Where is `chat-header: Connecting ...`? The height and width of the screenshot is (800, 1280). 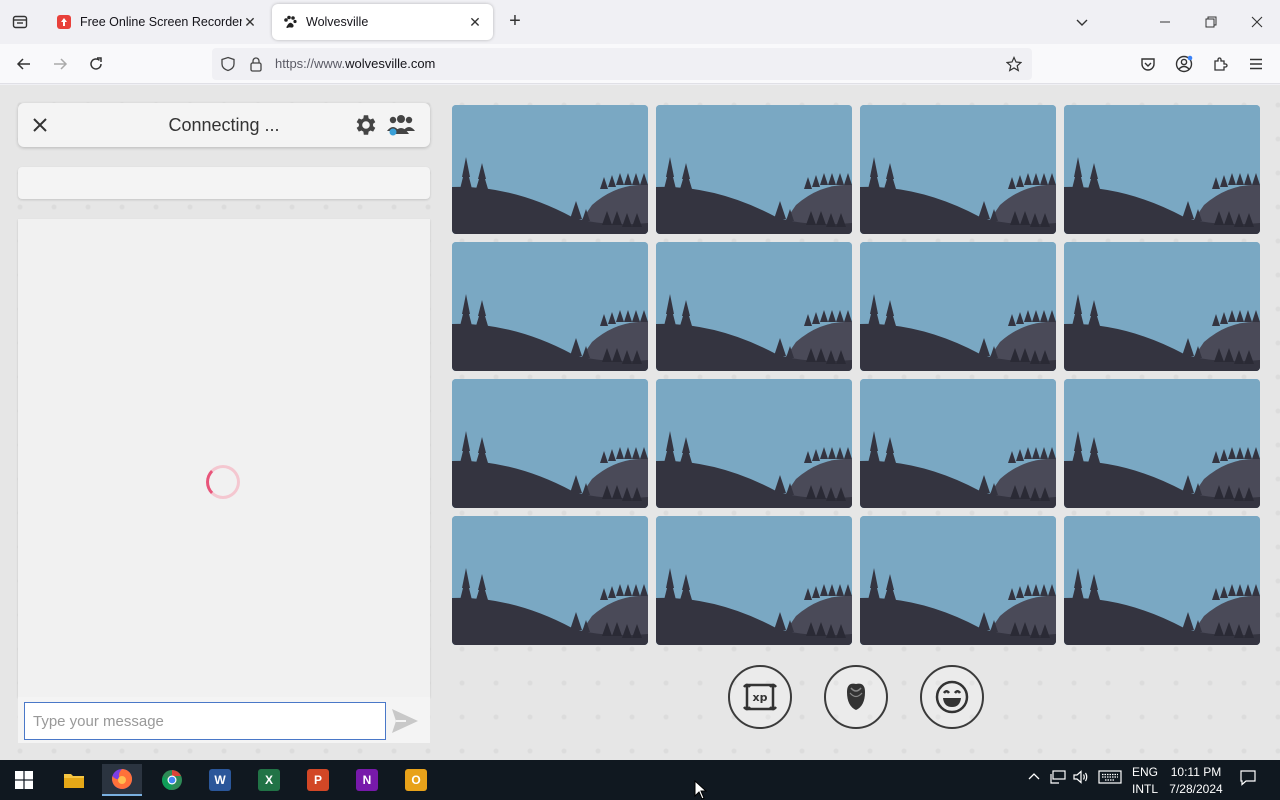
chat-header: Connecting ... is located at coordinates (224, 125).